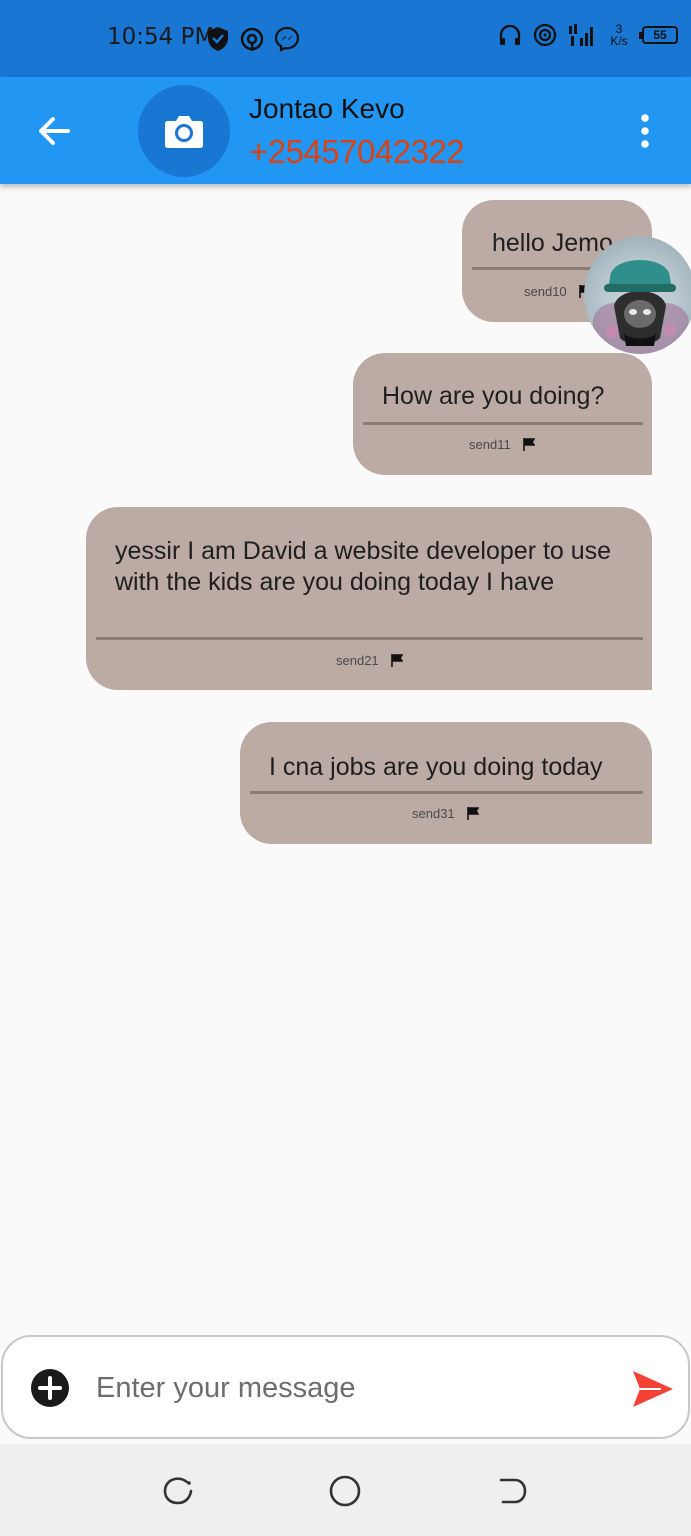  Describe the element at coordinates (436, 767) in the screenshot. I see `message-text: I cna jobs are you doing today` at that location.